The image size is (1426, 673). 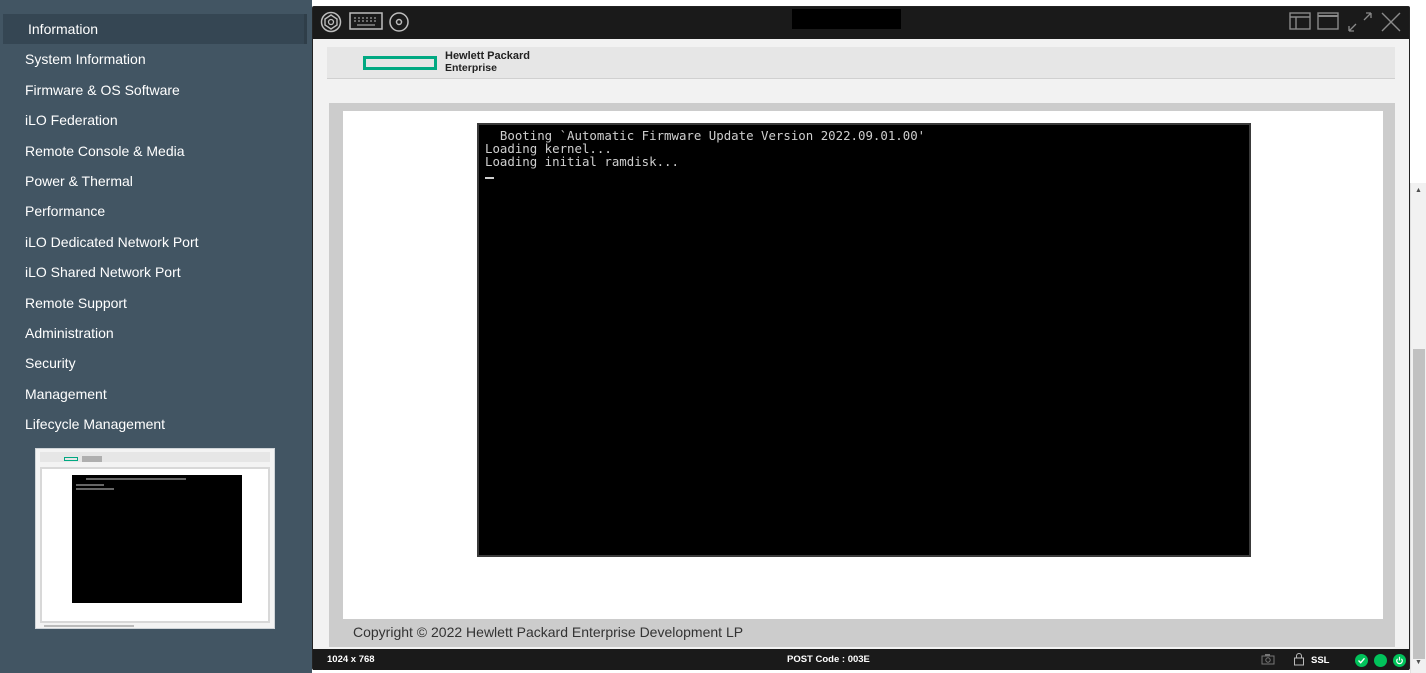 I want to click on thumbnail-logo, so click(x=71, y=459).